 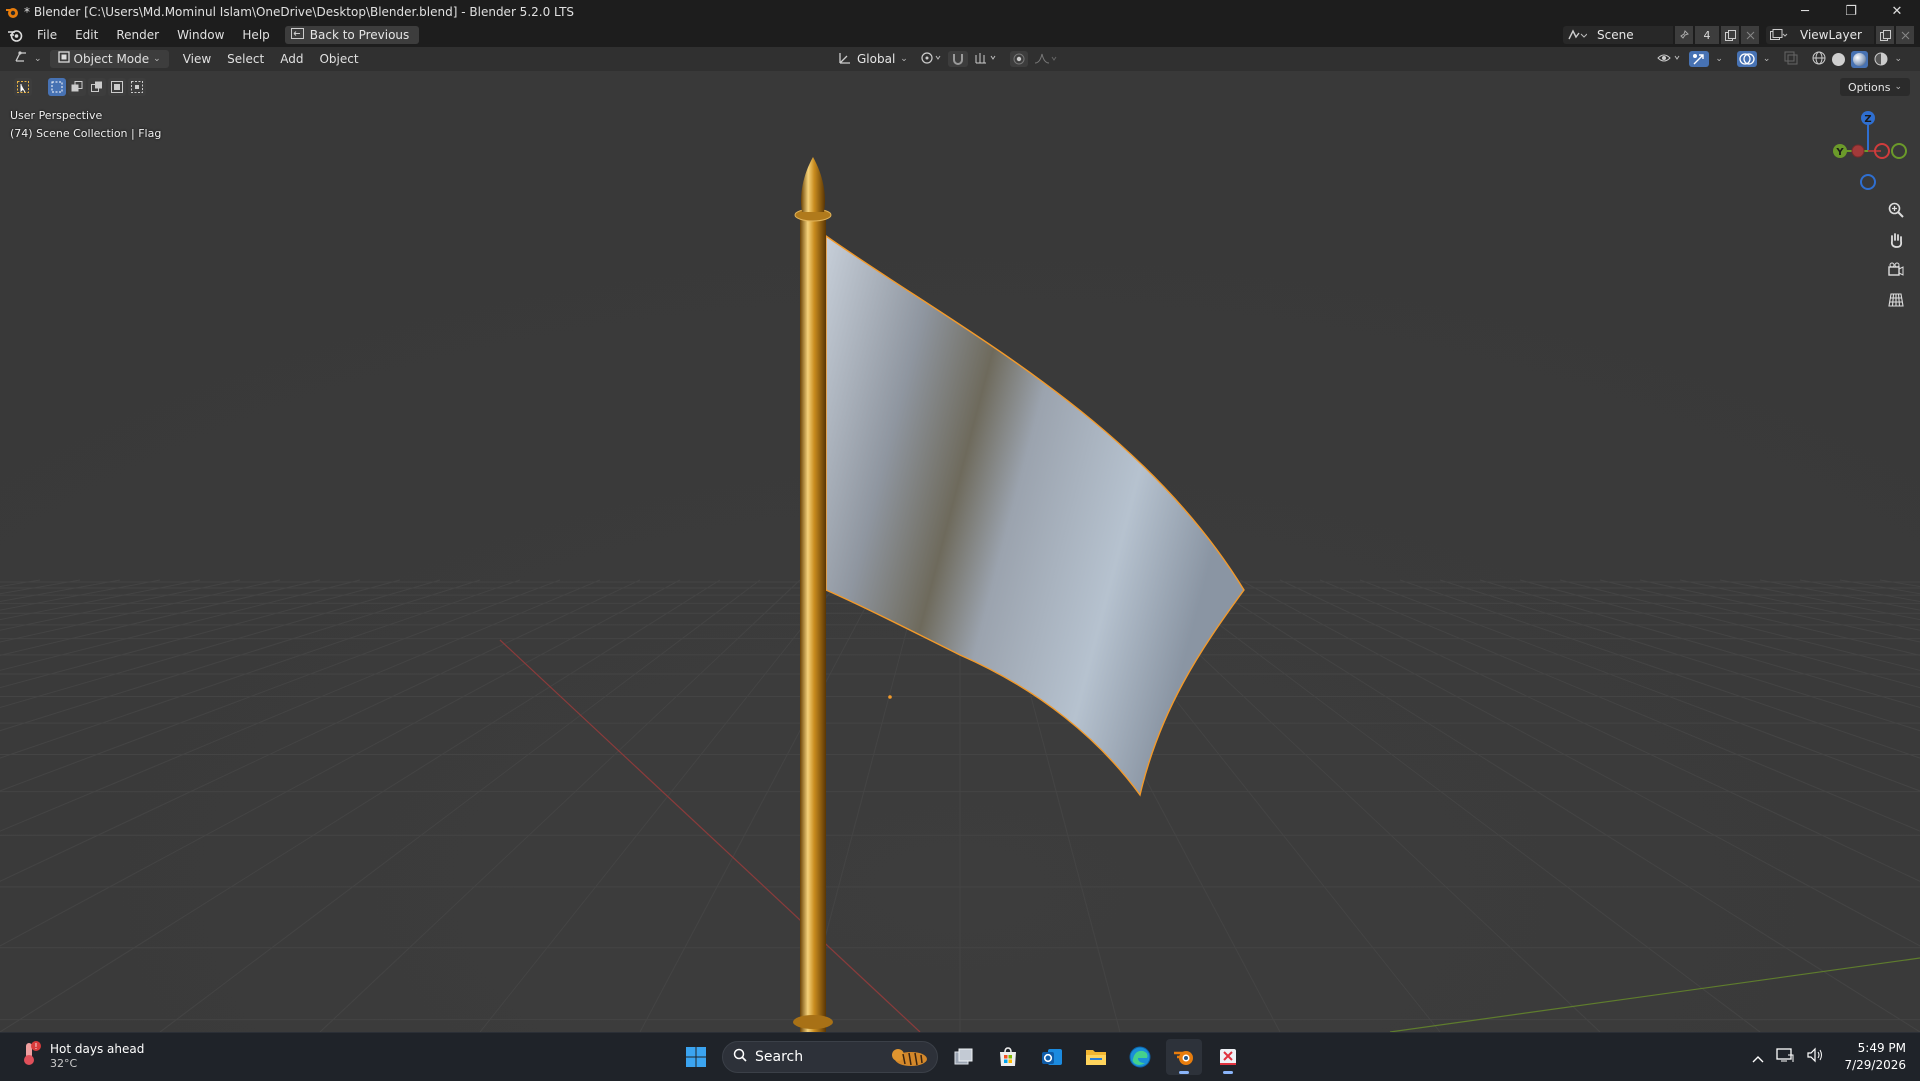 I want to click on delete-scene-icon, so click(x=1750, y=35).